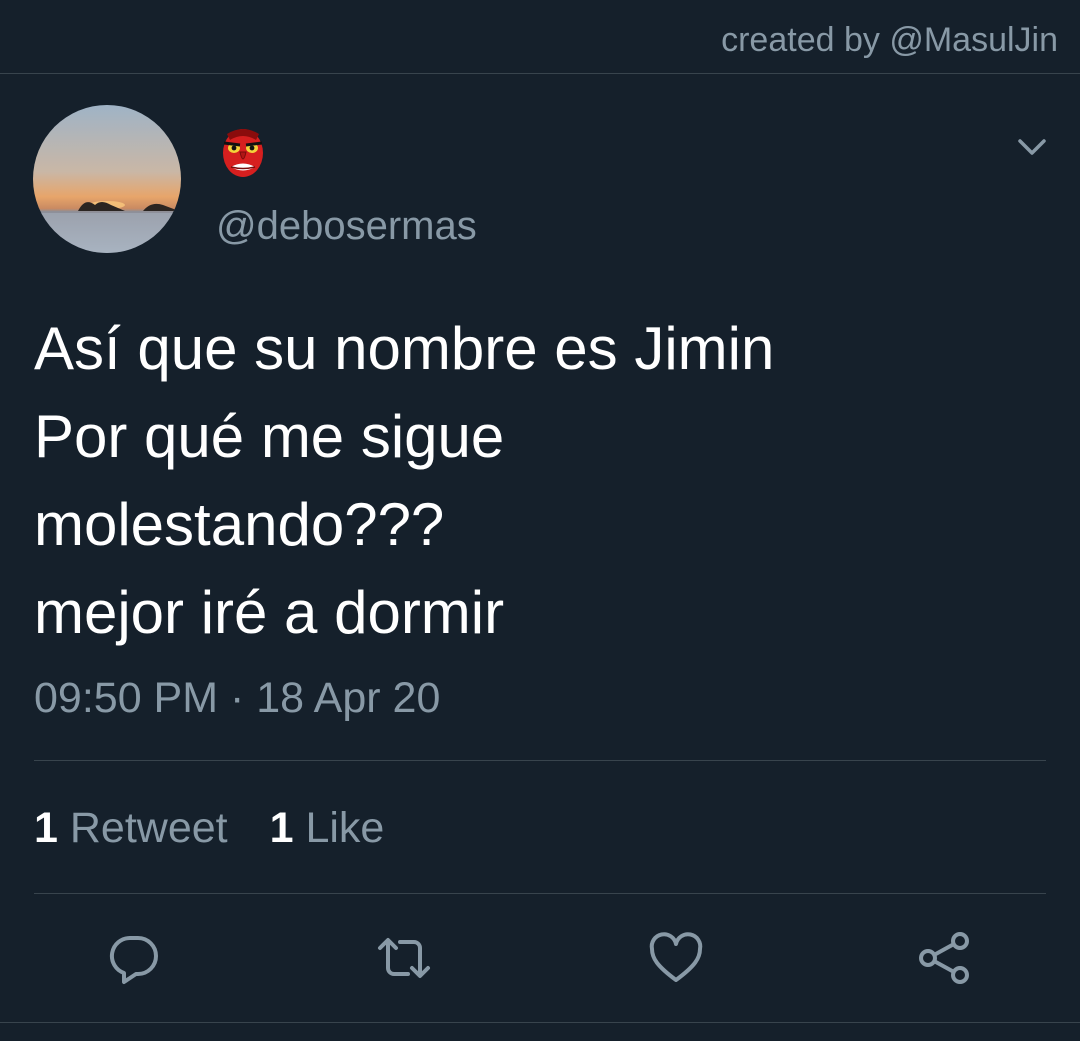 The height and width of the screenshot is (1041, 1080). Describe the element at coordinates (269, 436) in the screenshot. I see `tweet-line: Por qué me sigue` at that location.